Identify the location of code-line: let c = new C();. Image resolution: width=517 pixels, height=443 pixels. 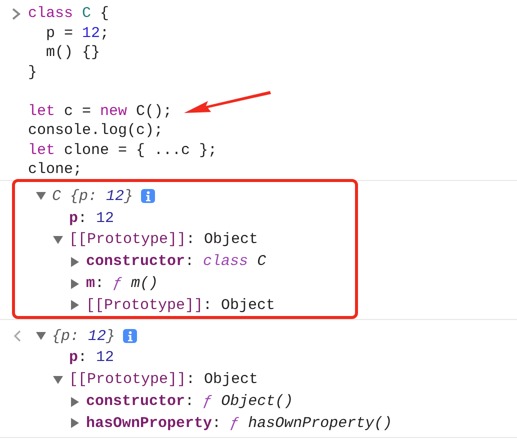
(100, 111).